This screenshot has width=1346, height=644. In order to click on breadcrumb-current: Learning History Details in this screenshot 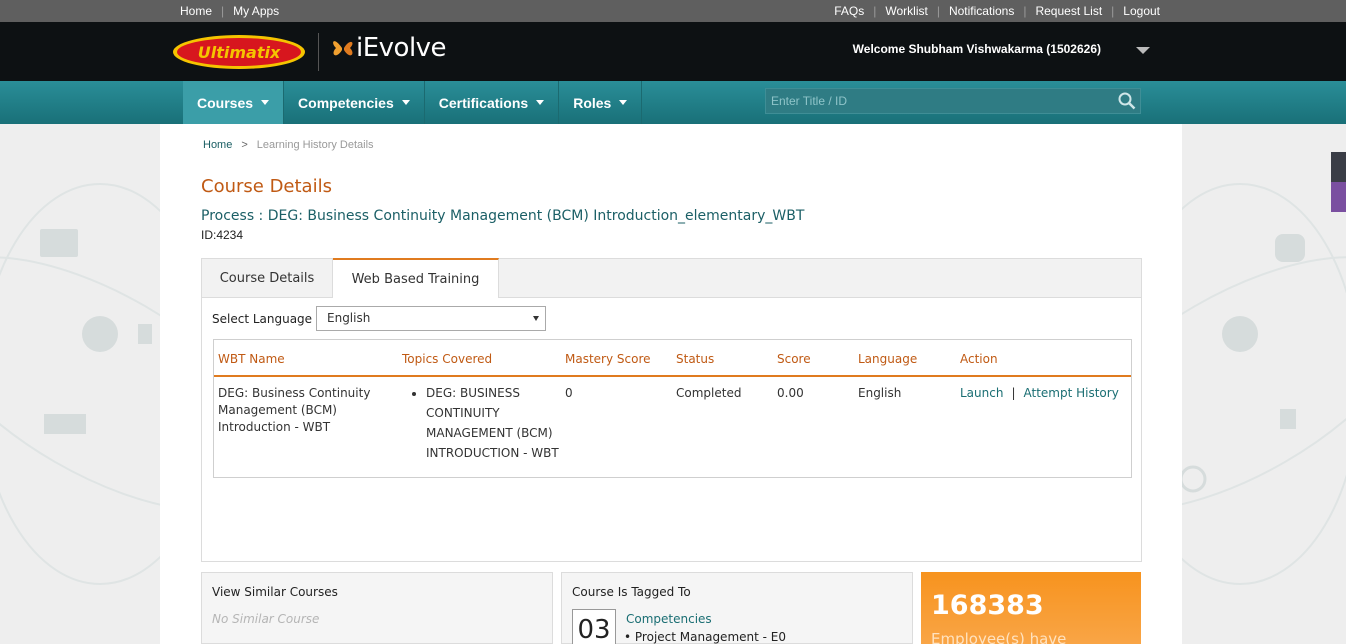, I will do `click(315, 145)`.